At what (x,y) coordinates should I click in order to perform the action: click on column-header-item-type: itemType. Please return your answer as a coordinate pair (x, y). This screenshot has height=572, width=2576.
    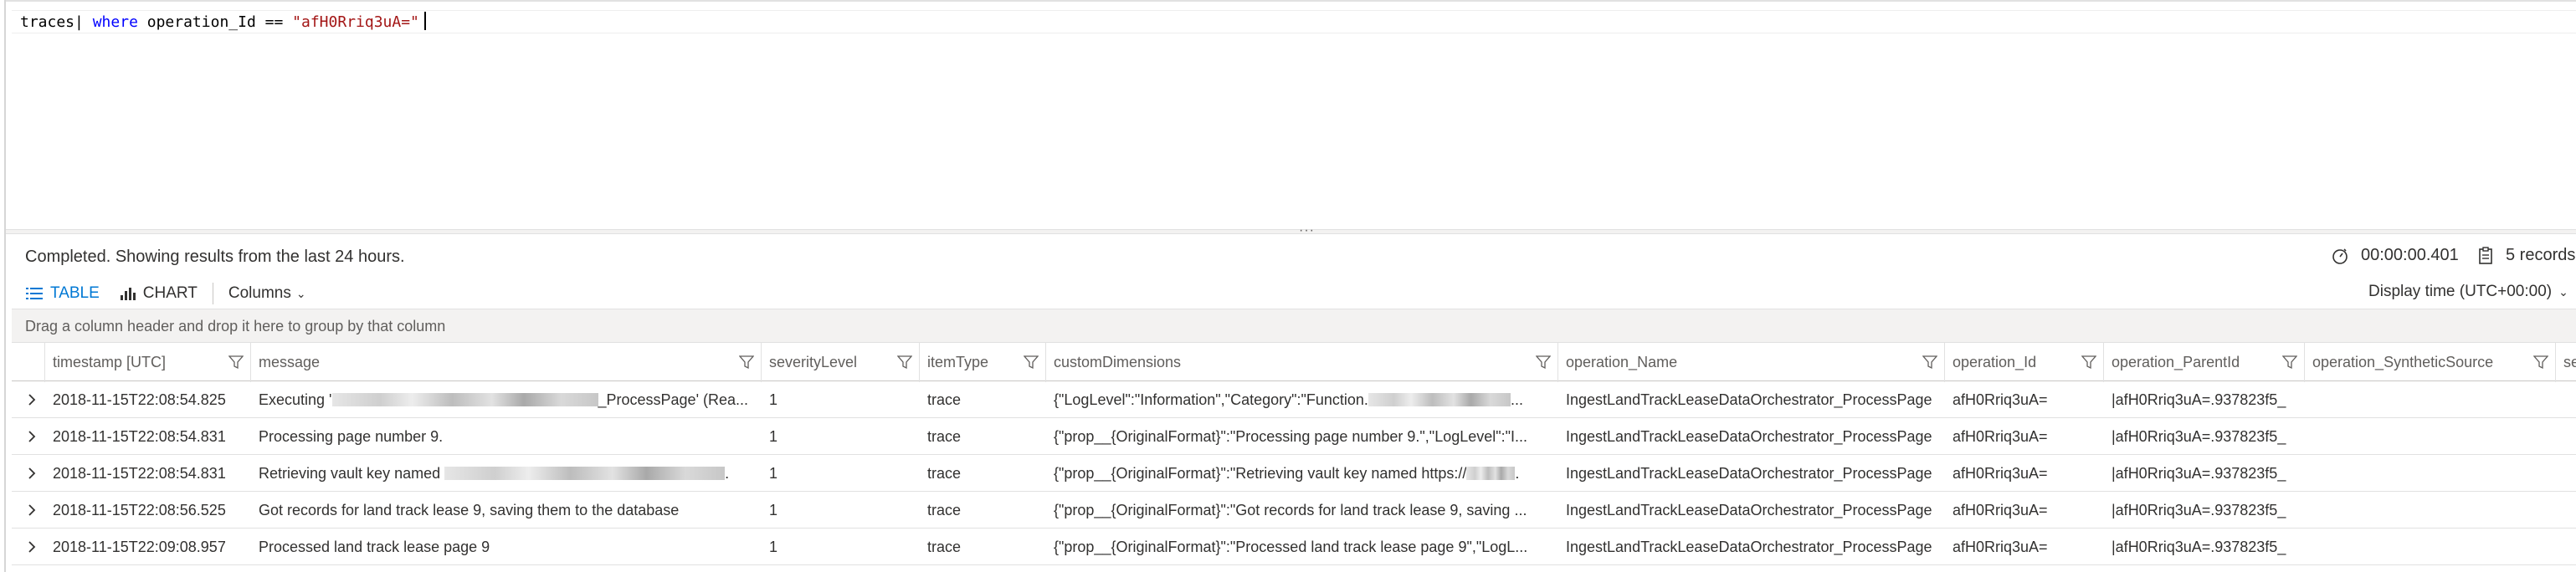
    Looking at the image, I should click on (983, 363).